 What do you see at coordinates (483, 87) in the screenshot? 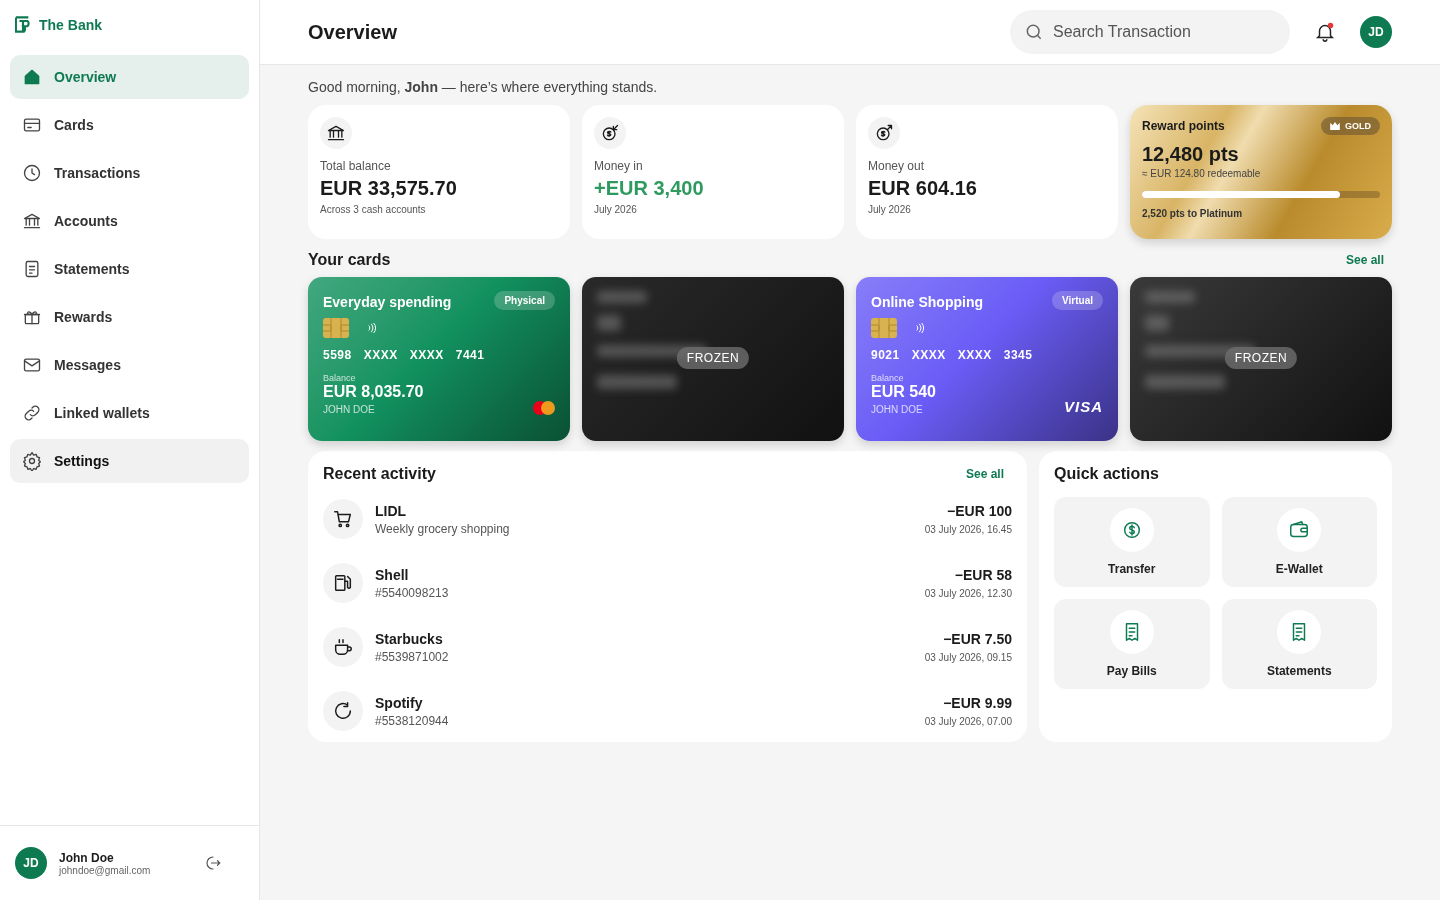
I see `greeting-text: Good morning, John — here’s where everything stands.` at bounding box center [483, 87].